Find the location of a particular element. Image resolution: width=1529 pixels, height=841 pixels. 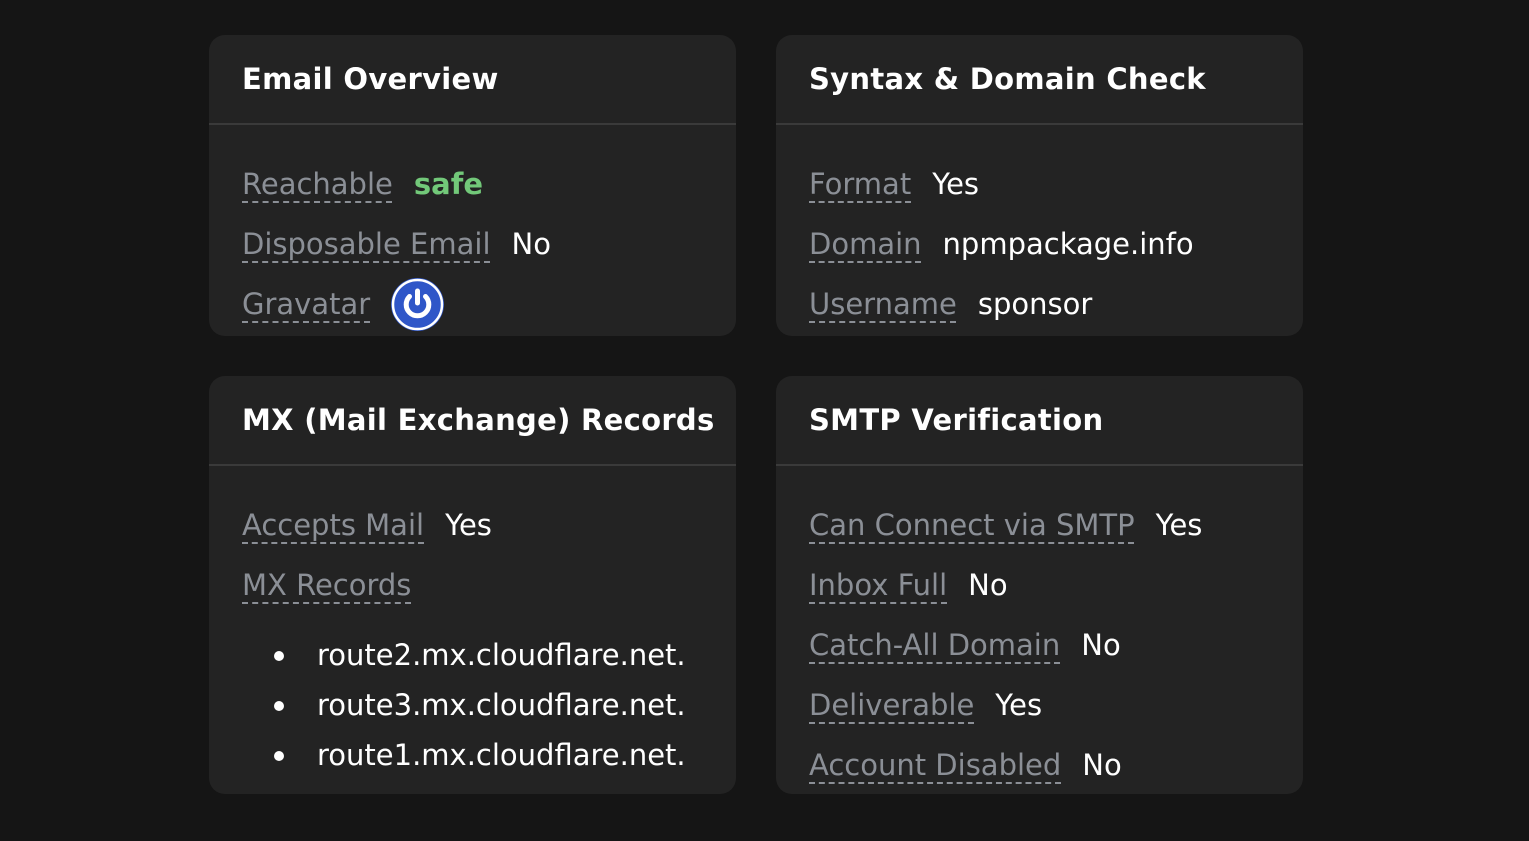

mx-records-title: MX (Mail Exchange) Records is located at coordinates (478, 420).